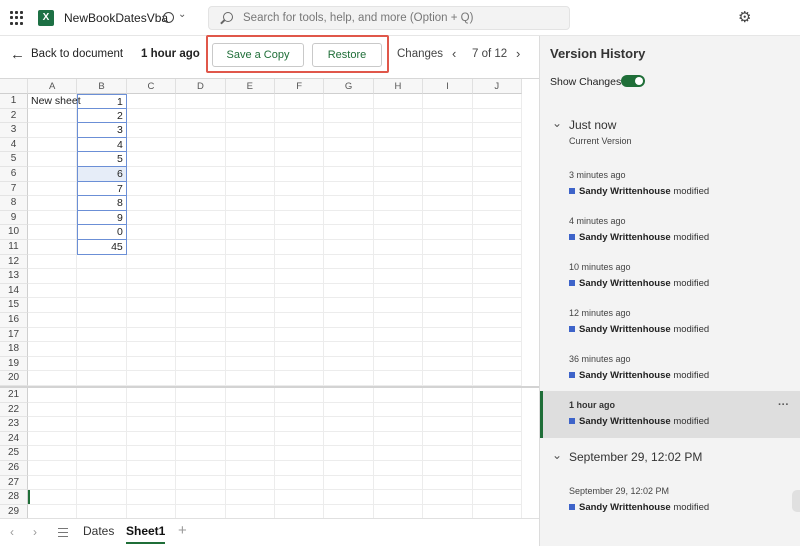  I want to click on version-entry-time: 10 minutes ago, so click(600, 267).